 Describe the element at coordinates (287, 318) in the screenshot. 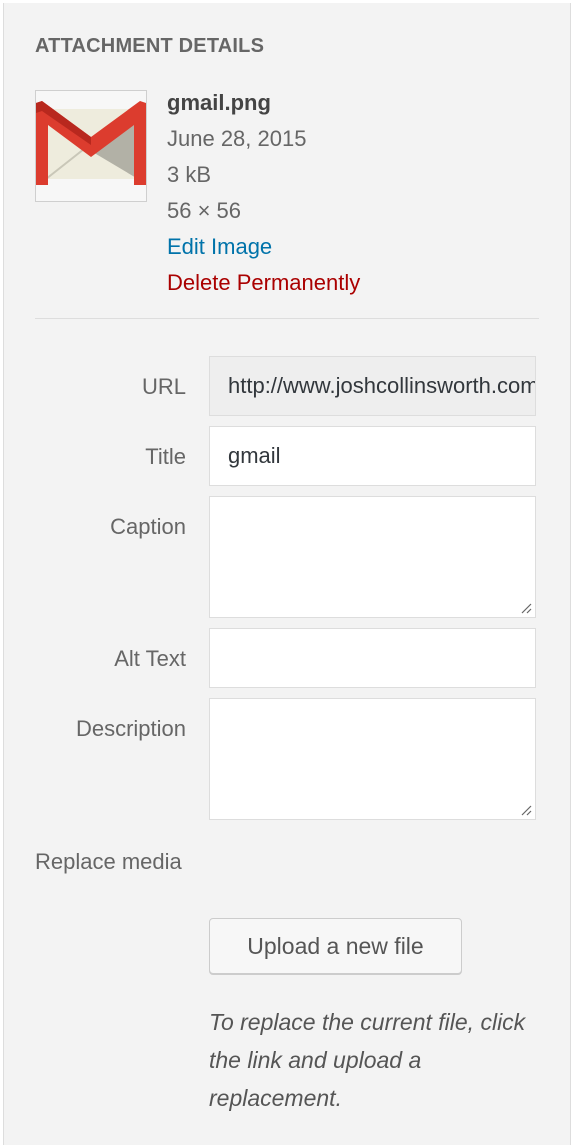

I see `section-divider` at that location.